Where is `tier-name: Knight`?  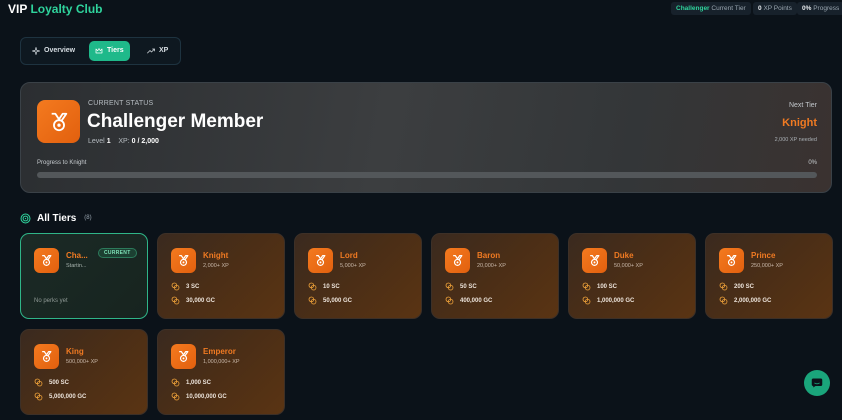 tier-name: Knight is located at coordinates (216, 255).